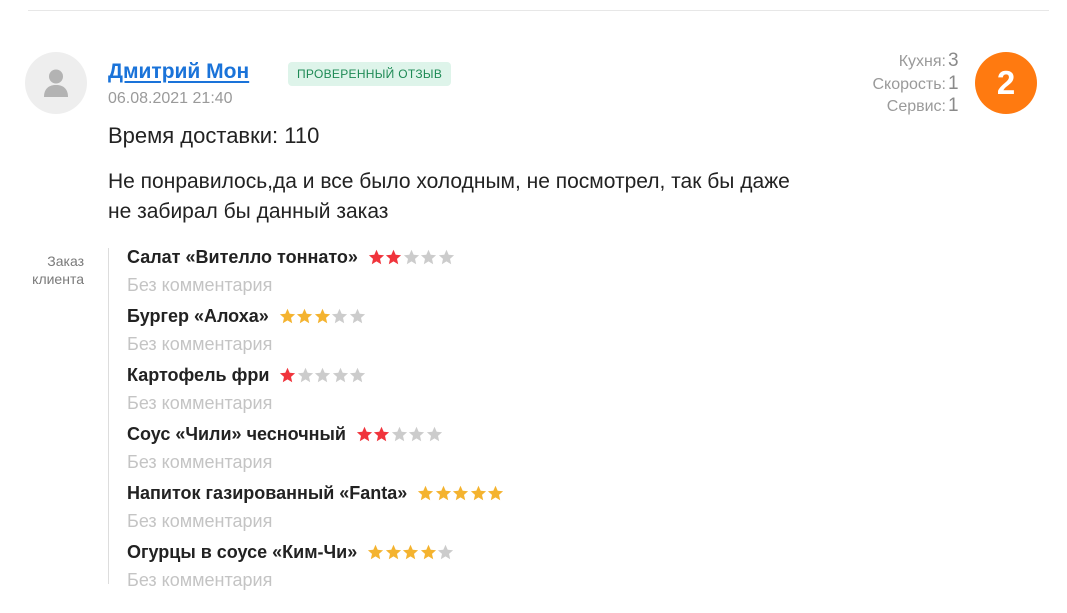 The image size is (1067, 613). Describe the element at coordinates (477, 449) in the screenshot. I see `order-item: Соус «Чили» чесночный Без комментария` at that location.